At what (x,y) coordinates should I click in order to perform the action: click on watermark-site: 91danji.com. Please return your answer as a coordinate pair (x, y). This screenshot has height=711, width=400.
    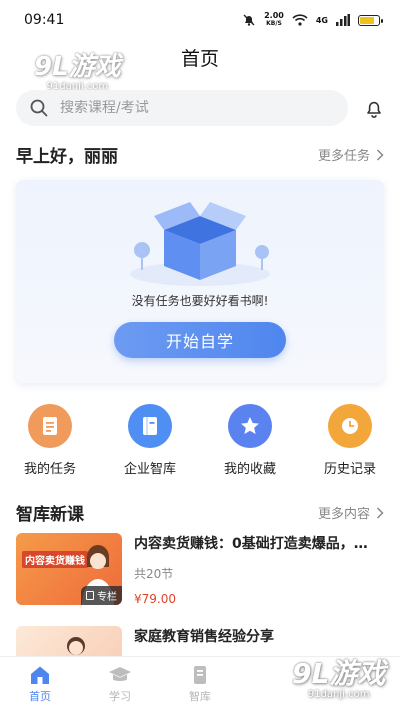
    Looking at the image, I should click on (338, 694).